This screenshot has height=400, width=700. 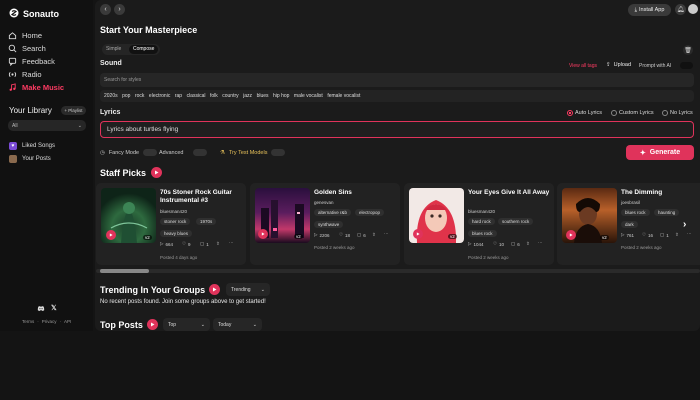 What do you see at coordinates (144, 49) in the screenshot?
I see `tab-compose: Compose` at bounding box center [144, 49].